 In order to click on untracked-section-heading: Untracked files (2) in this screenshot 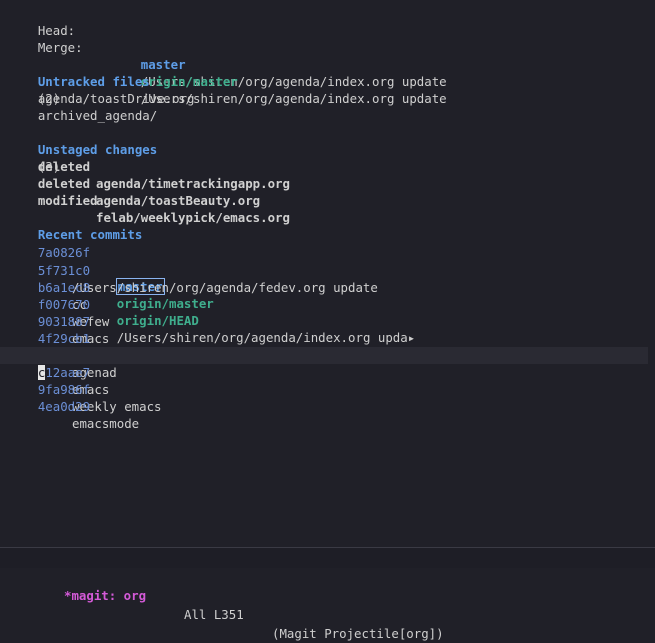, I will do `click(79, 81)`.